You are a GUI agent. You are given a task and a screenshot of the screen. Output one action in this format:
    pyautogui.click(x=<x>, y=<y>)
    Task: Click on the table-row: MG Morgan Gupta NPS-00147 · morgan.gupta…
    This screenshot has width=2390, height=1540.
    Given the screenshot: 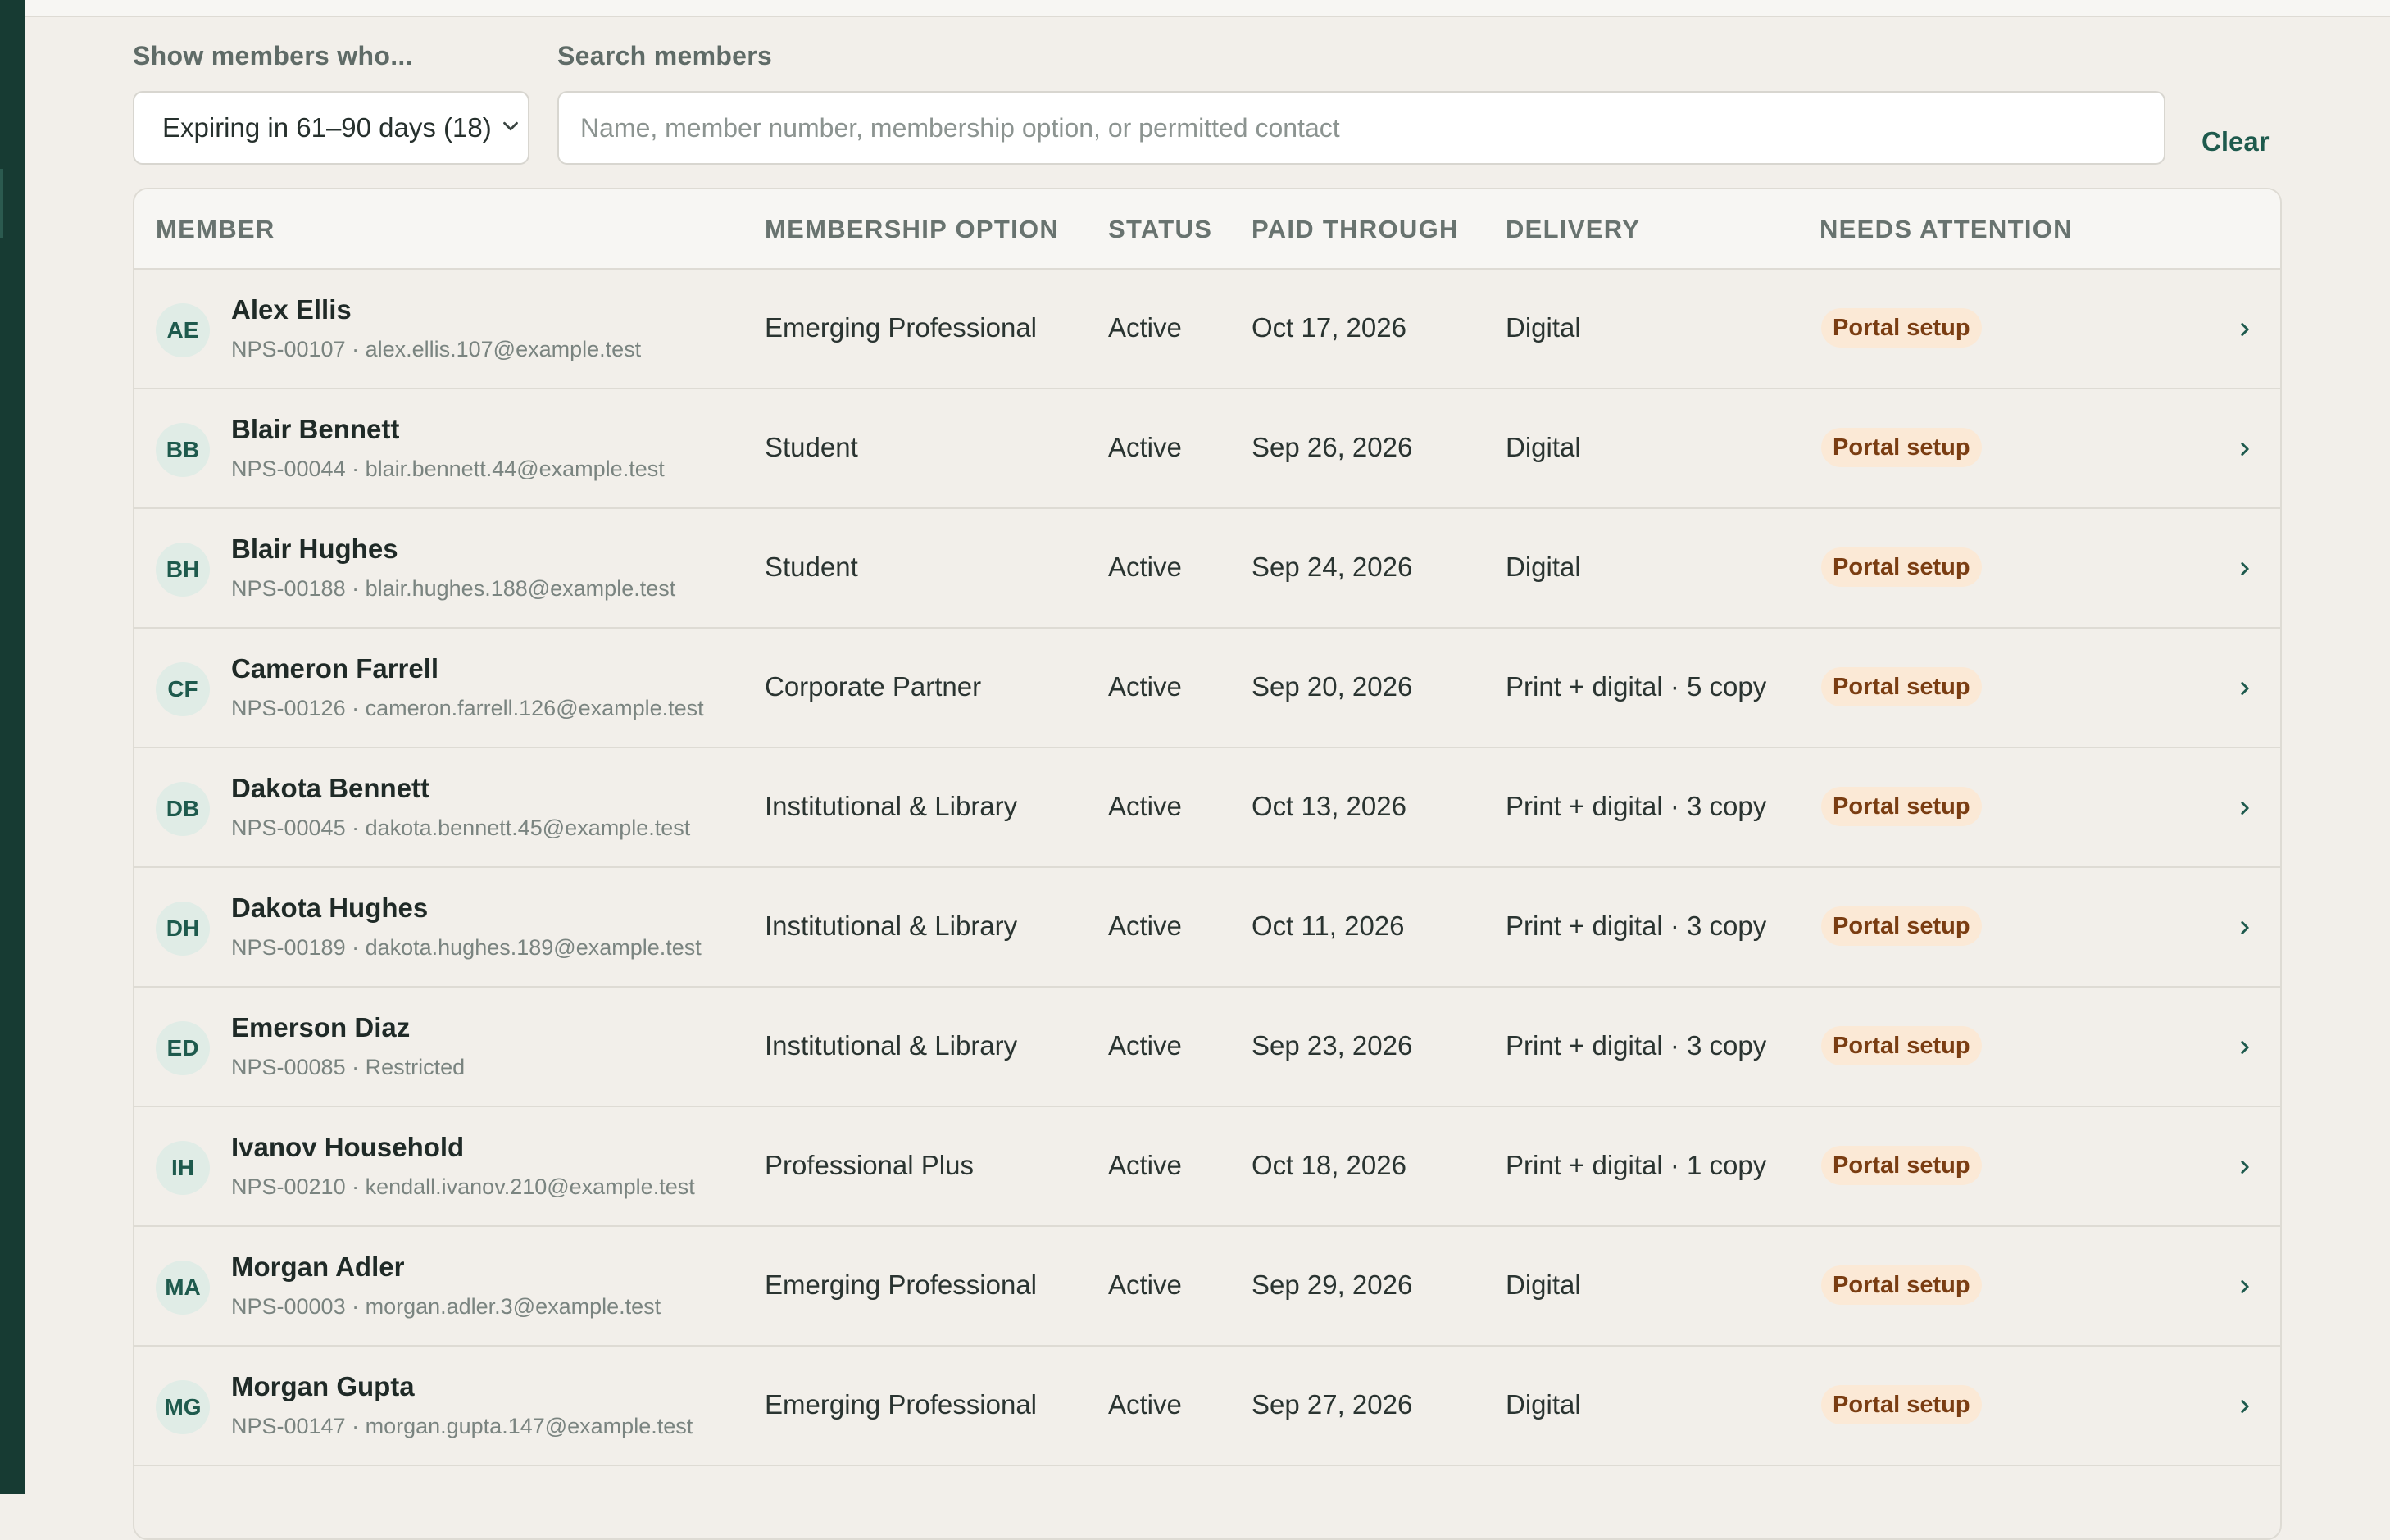 What is the action you would take?
    pyautogui.click(x=1207, y=1406)
    